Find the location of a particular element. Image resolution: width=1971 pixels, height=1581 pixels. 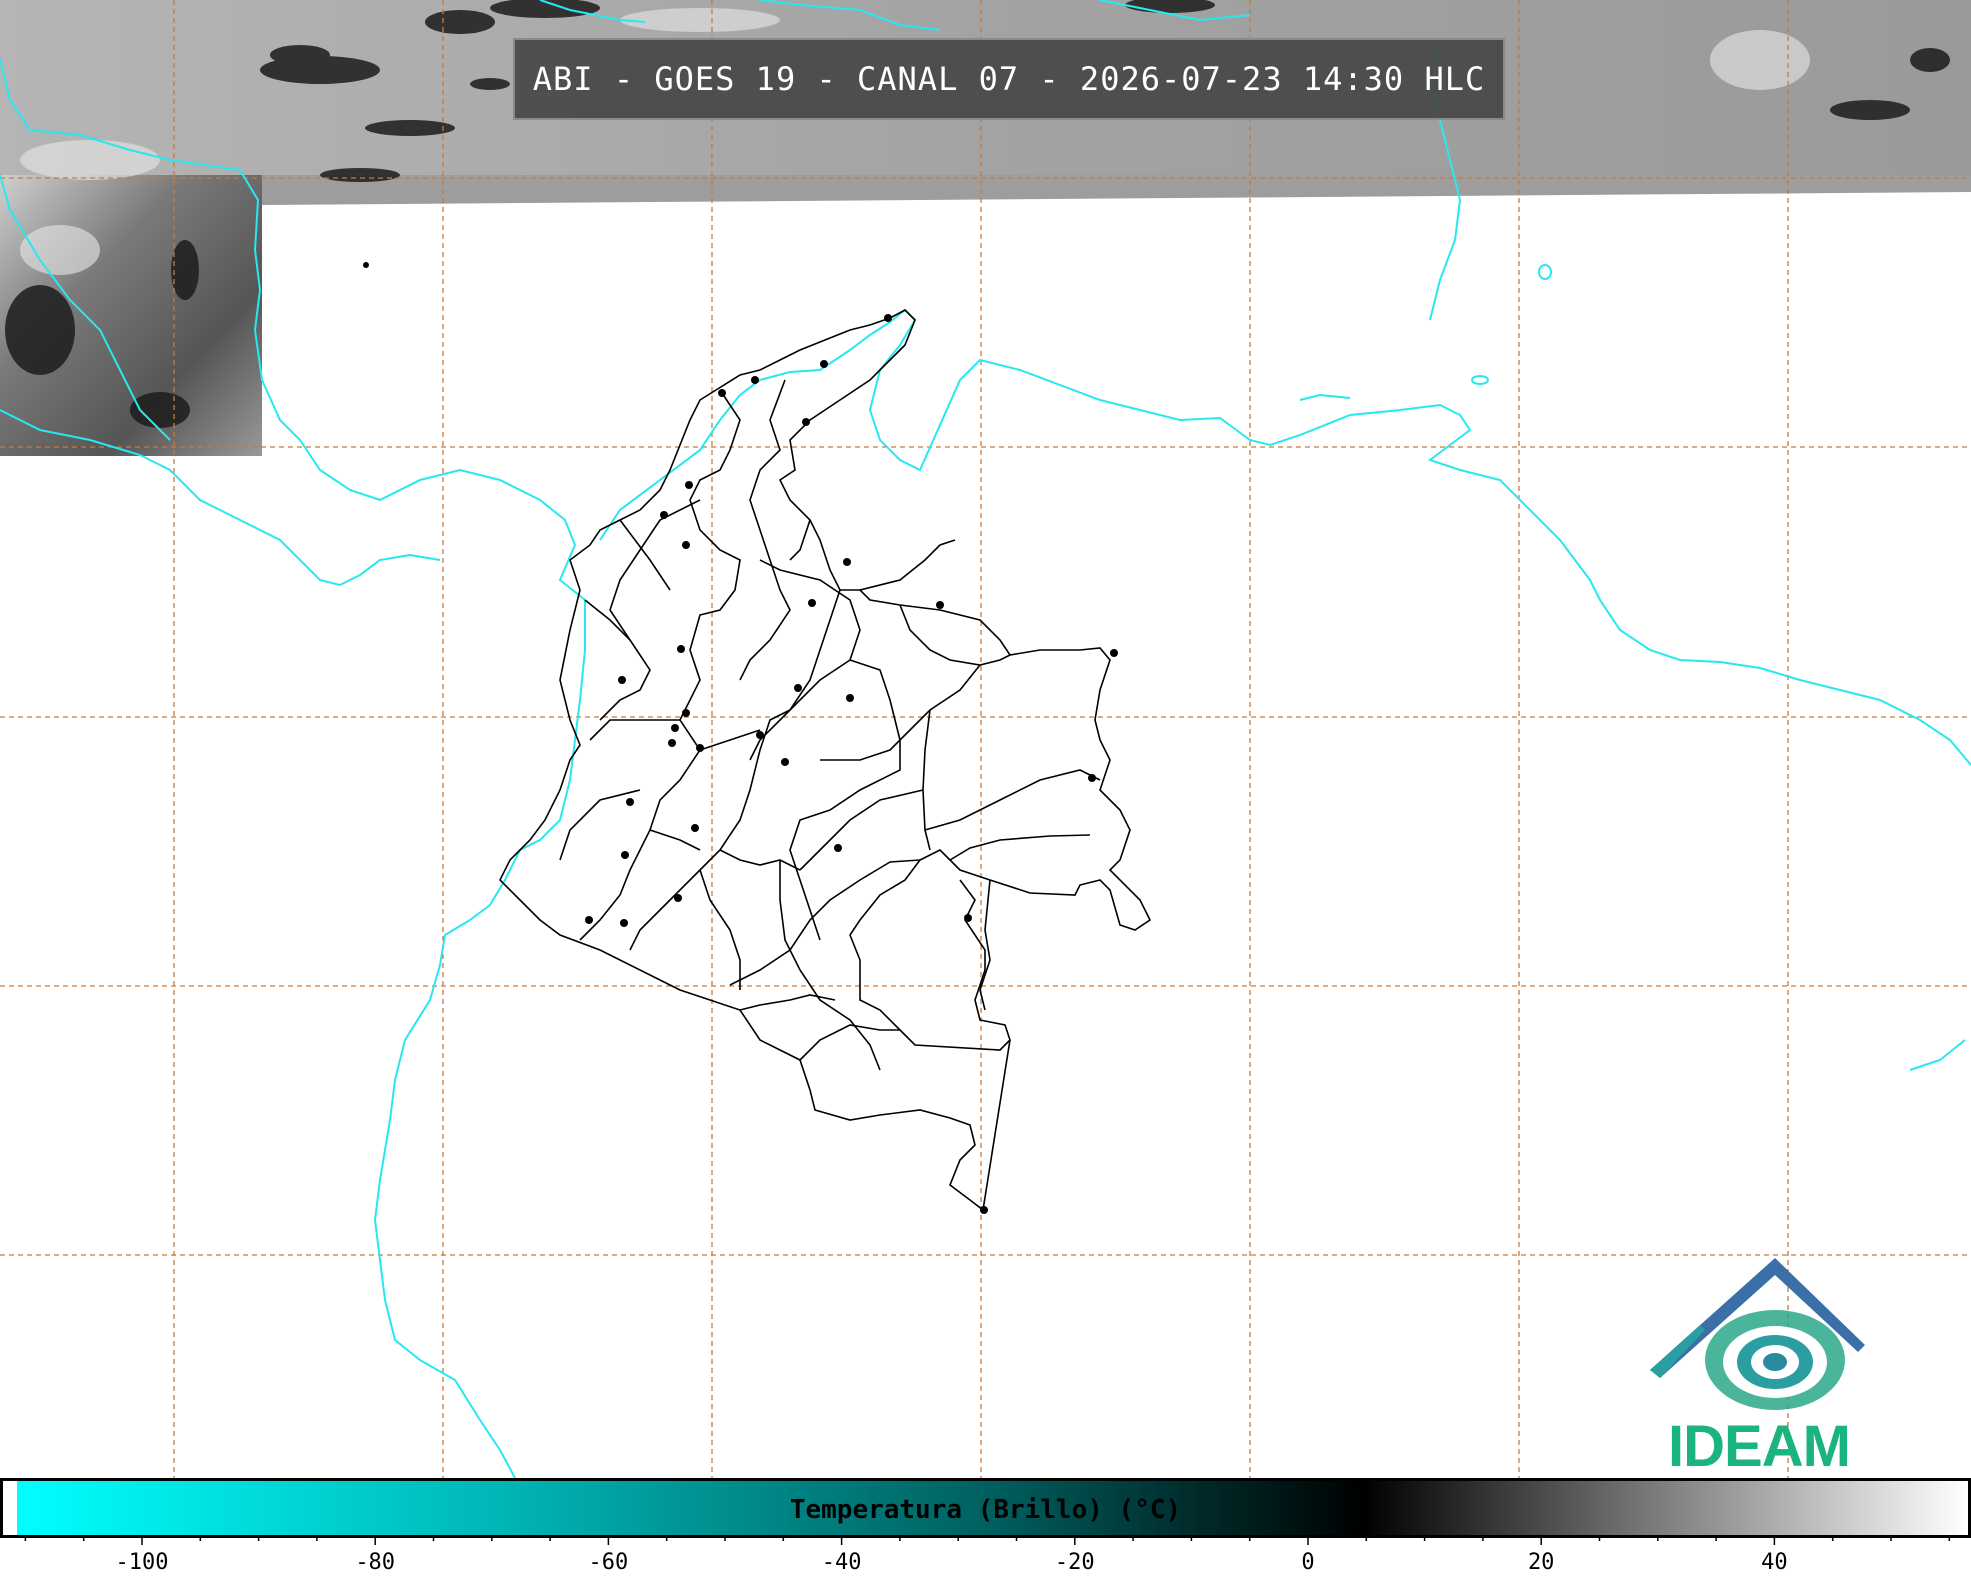

temperature-colorbar: Temperatura (Brillo) (°C) is located at coordinates (985, 1508).